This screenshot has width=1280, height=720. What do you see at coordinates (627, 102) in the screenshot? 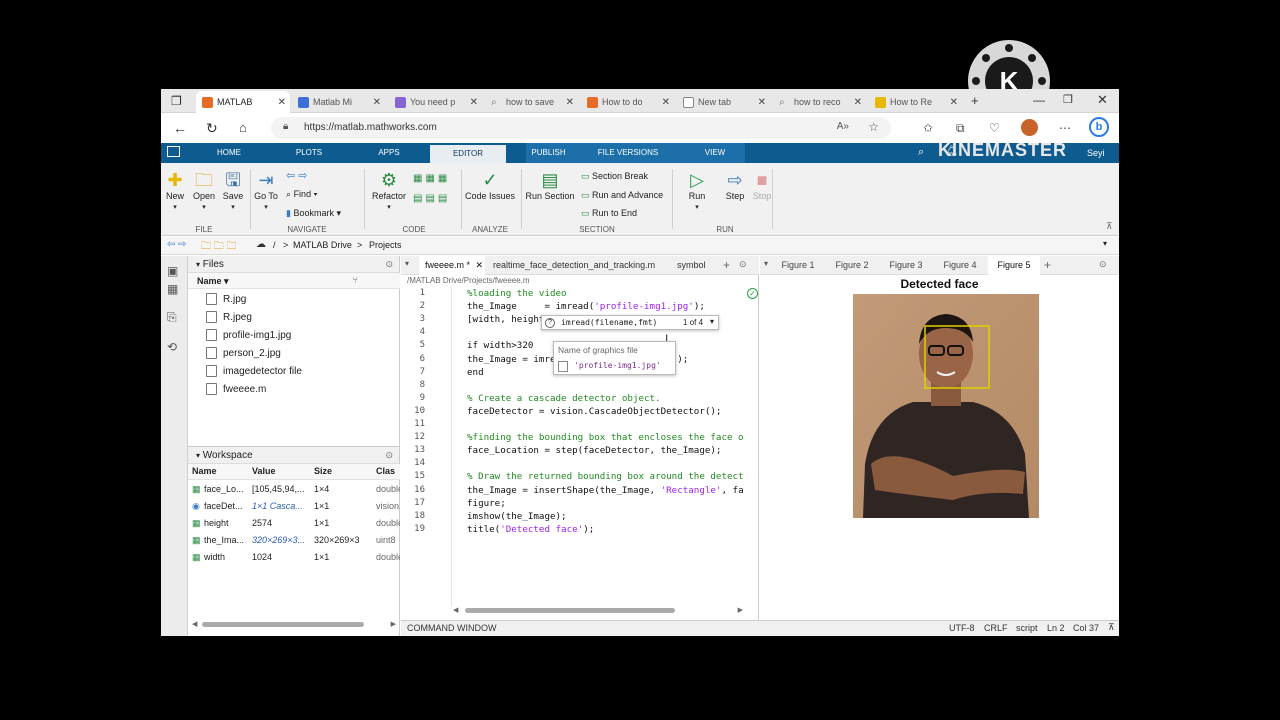
I see `browser-tab: How to do ✕` at bounding box center [627, 102].